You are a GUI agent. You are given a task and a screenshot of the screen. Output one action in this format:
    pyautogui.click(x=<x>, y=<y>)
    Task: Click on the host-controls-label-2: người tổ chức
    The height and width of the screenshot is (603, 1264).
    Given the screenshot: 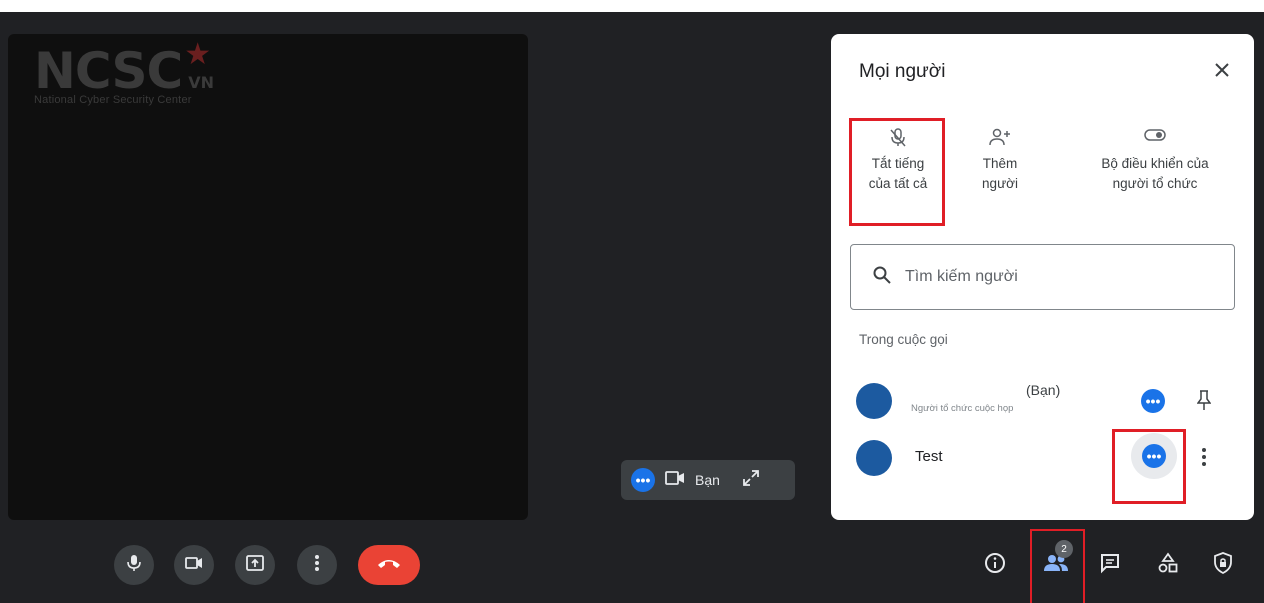 What is the action you would take?
    pyautogui.click(x=1155, y=183)
    